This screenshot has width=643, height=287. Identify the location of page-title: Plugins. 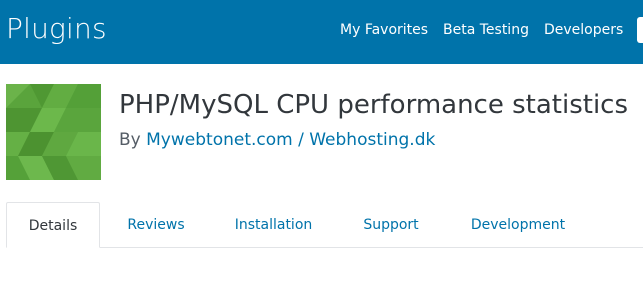
(56, 28).